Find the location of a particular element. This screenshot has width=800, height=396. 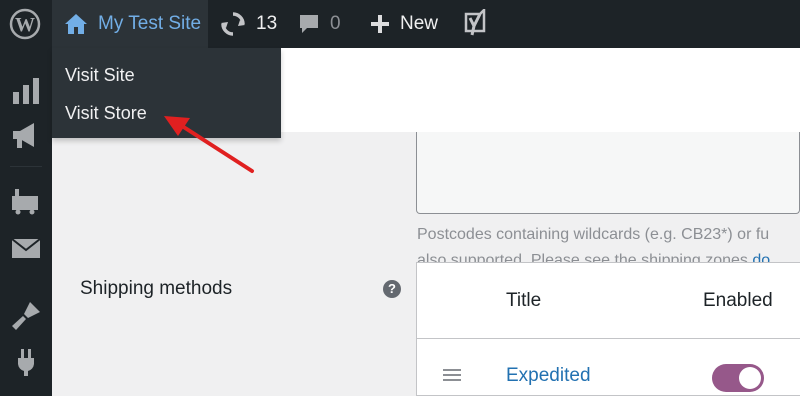

site-name-menu: My Test Site is located at coordinates (130, 24).